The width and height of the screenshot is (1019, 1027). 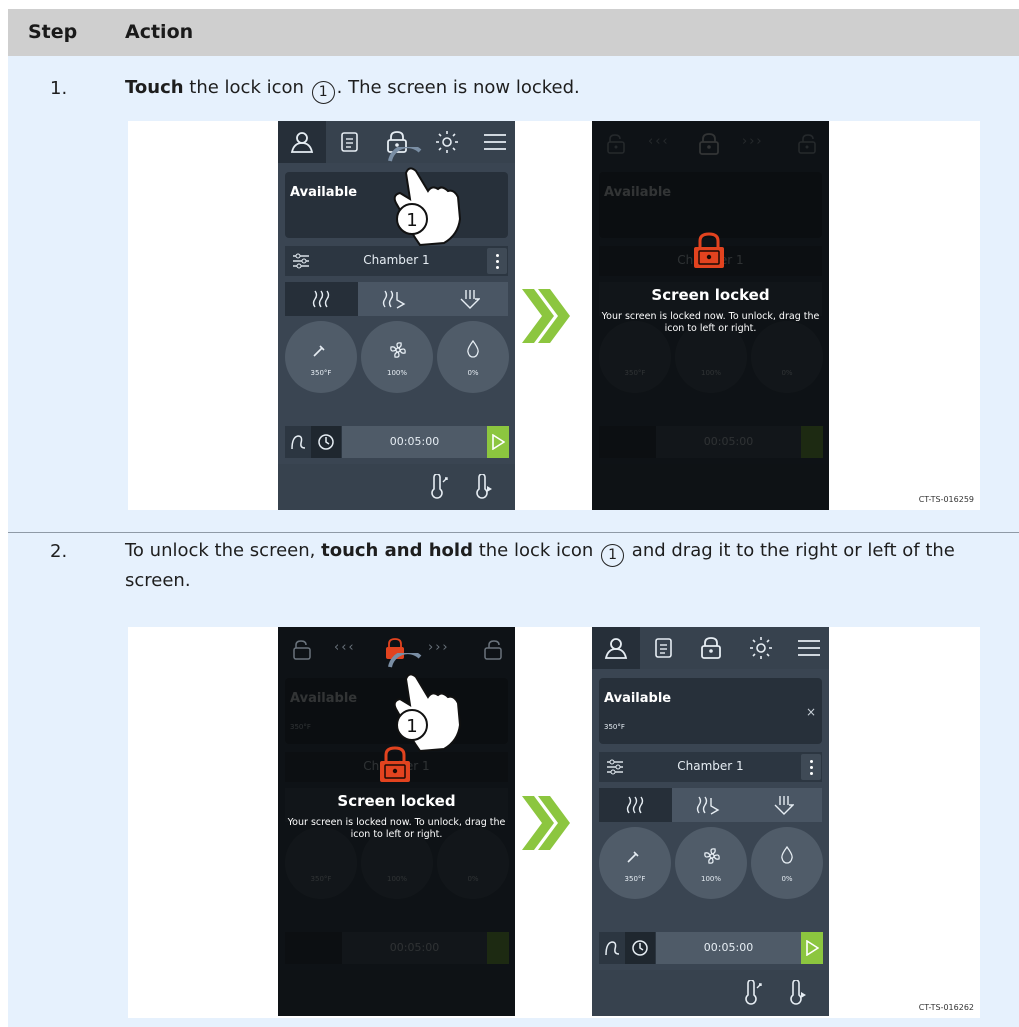 What do you see at coordinates (761, 648) in the screenshot?
I see `sun-icon` at bounding box center [761, 648].